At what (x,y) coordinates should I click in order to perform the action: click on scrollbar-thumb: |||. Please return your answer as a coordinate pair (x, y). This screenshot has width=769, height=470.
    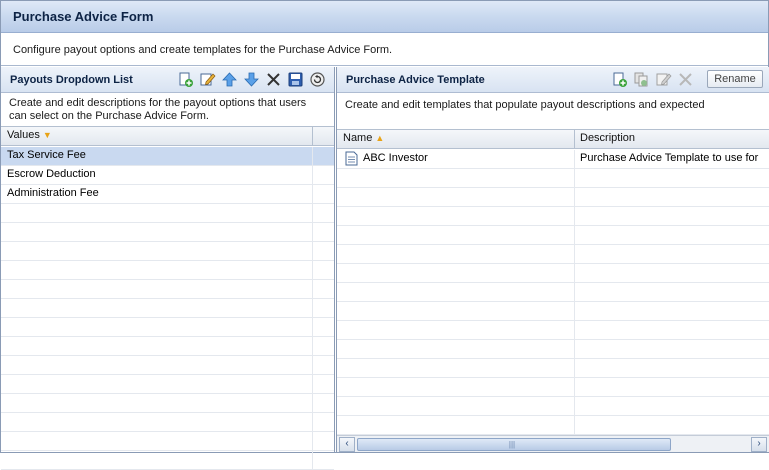
    Looking at the image, I should click on (514, 444).